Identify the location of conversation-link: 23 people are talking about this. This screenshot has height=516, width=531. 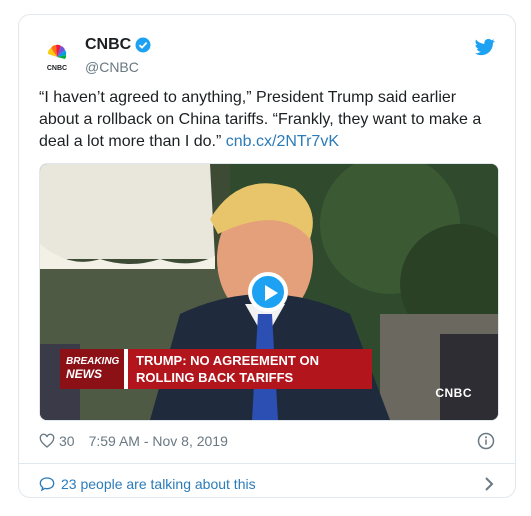
(267, 484).